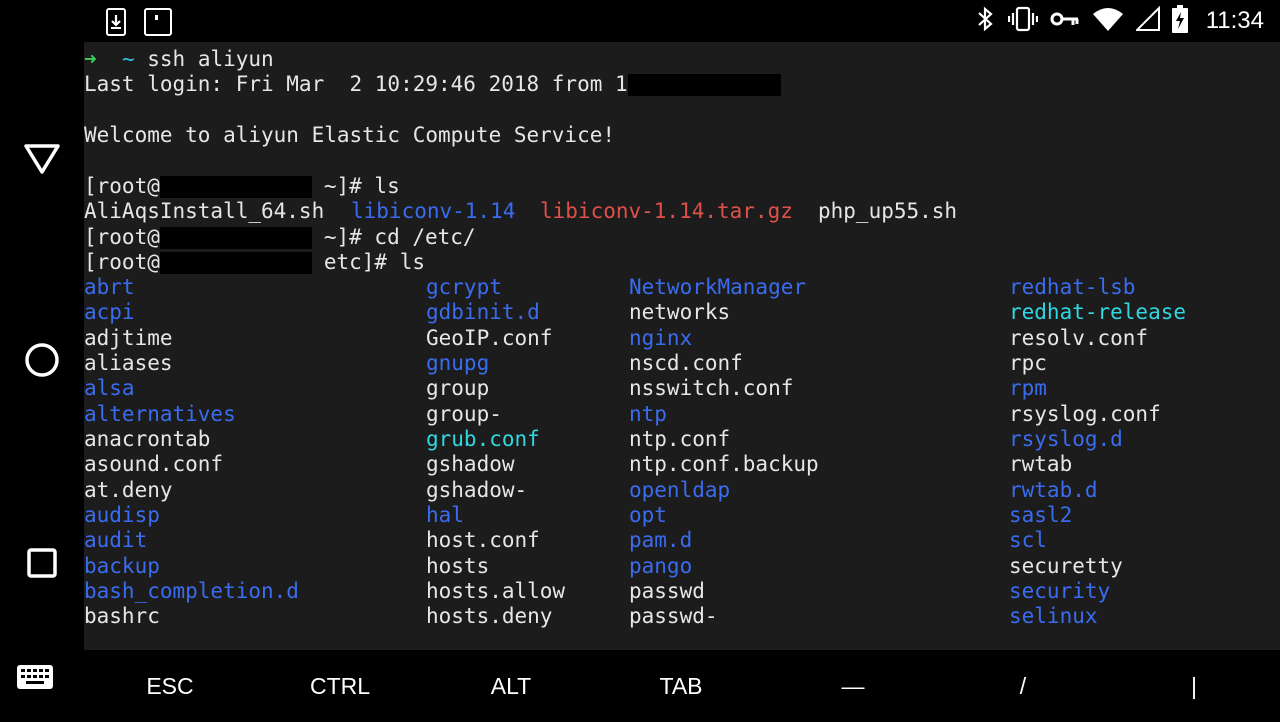  Describe the element at coordinates (1194, 685) in the screenshot. I see `pipe-key: |` at that location.